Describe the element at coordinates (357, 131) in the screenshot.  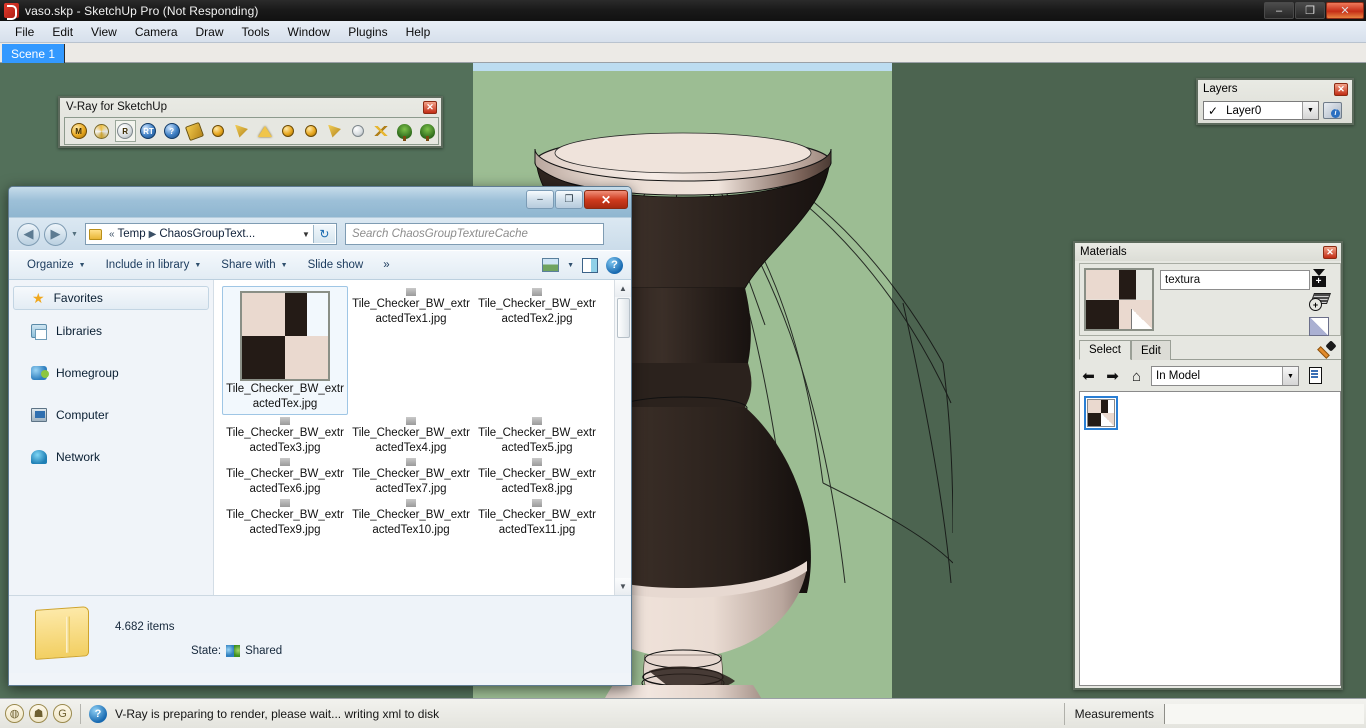
I see `vray-infinite-plane-button` at that location.